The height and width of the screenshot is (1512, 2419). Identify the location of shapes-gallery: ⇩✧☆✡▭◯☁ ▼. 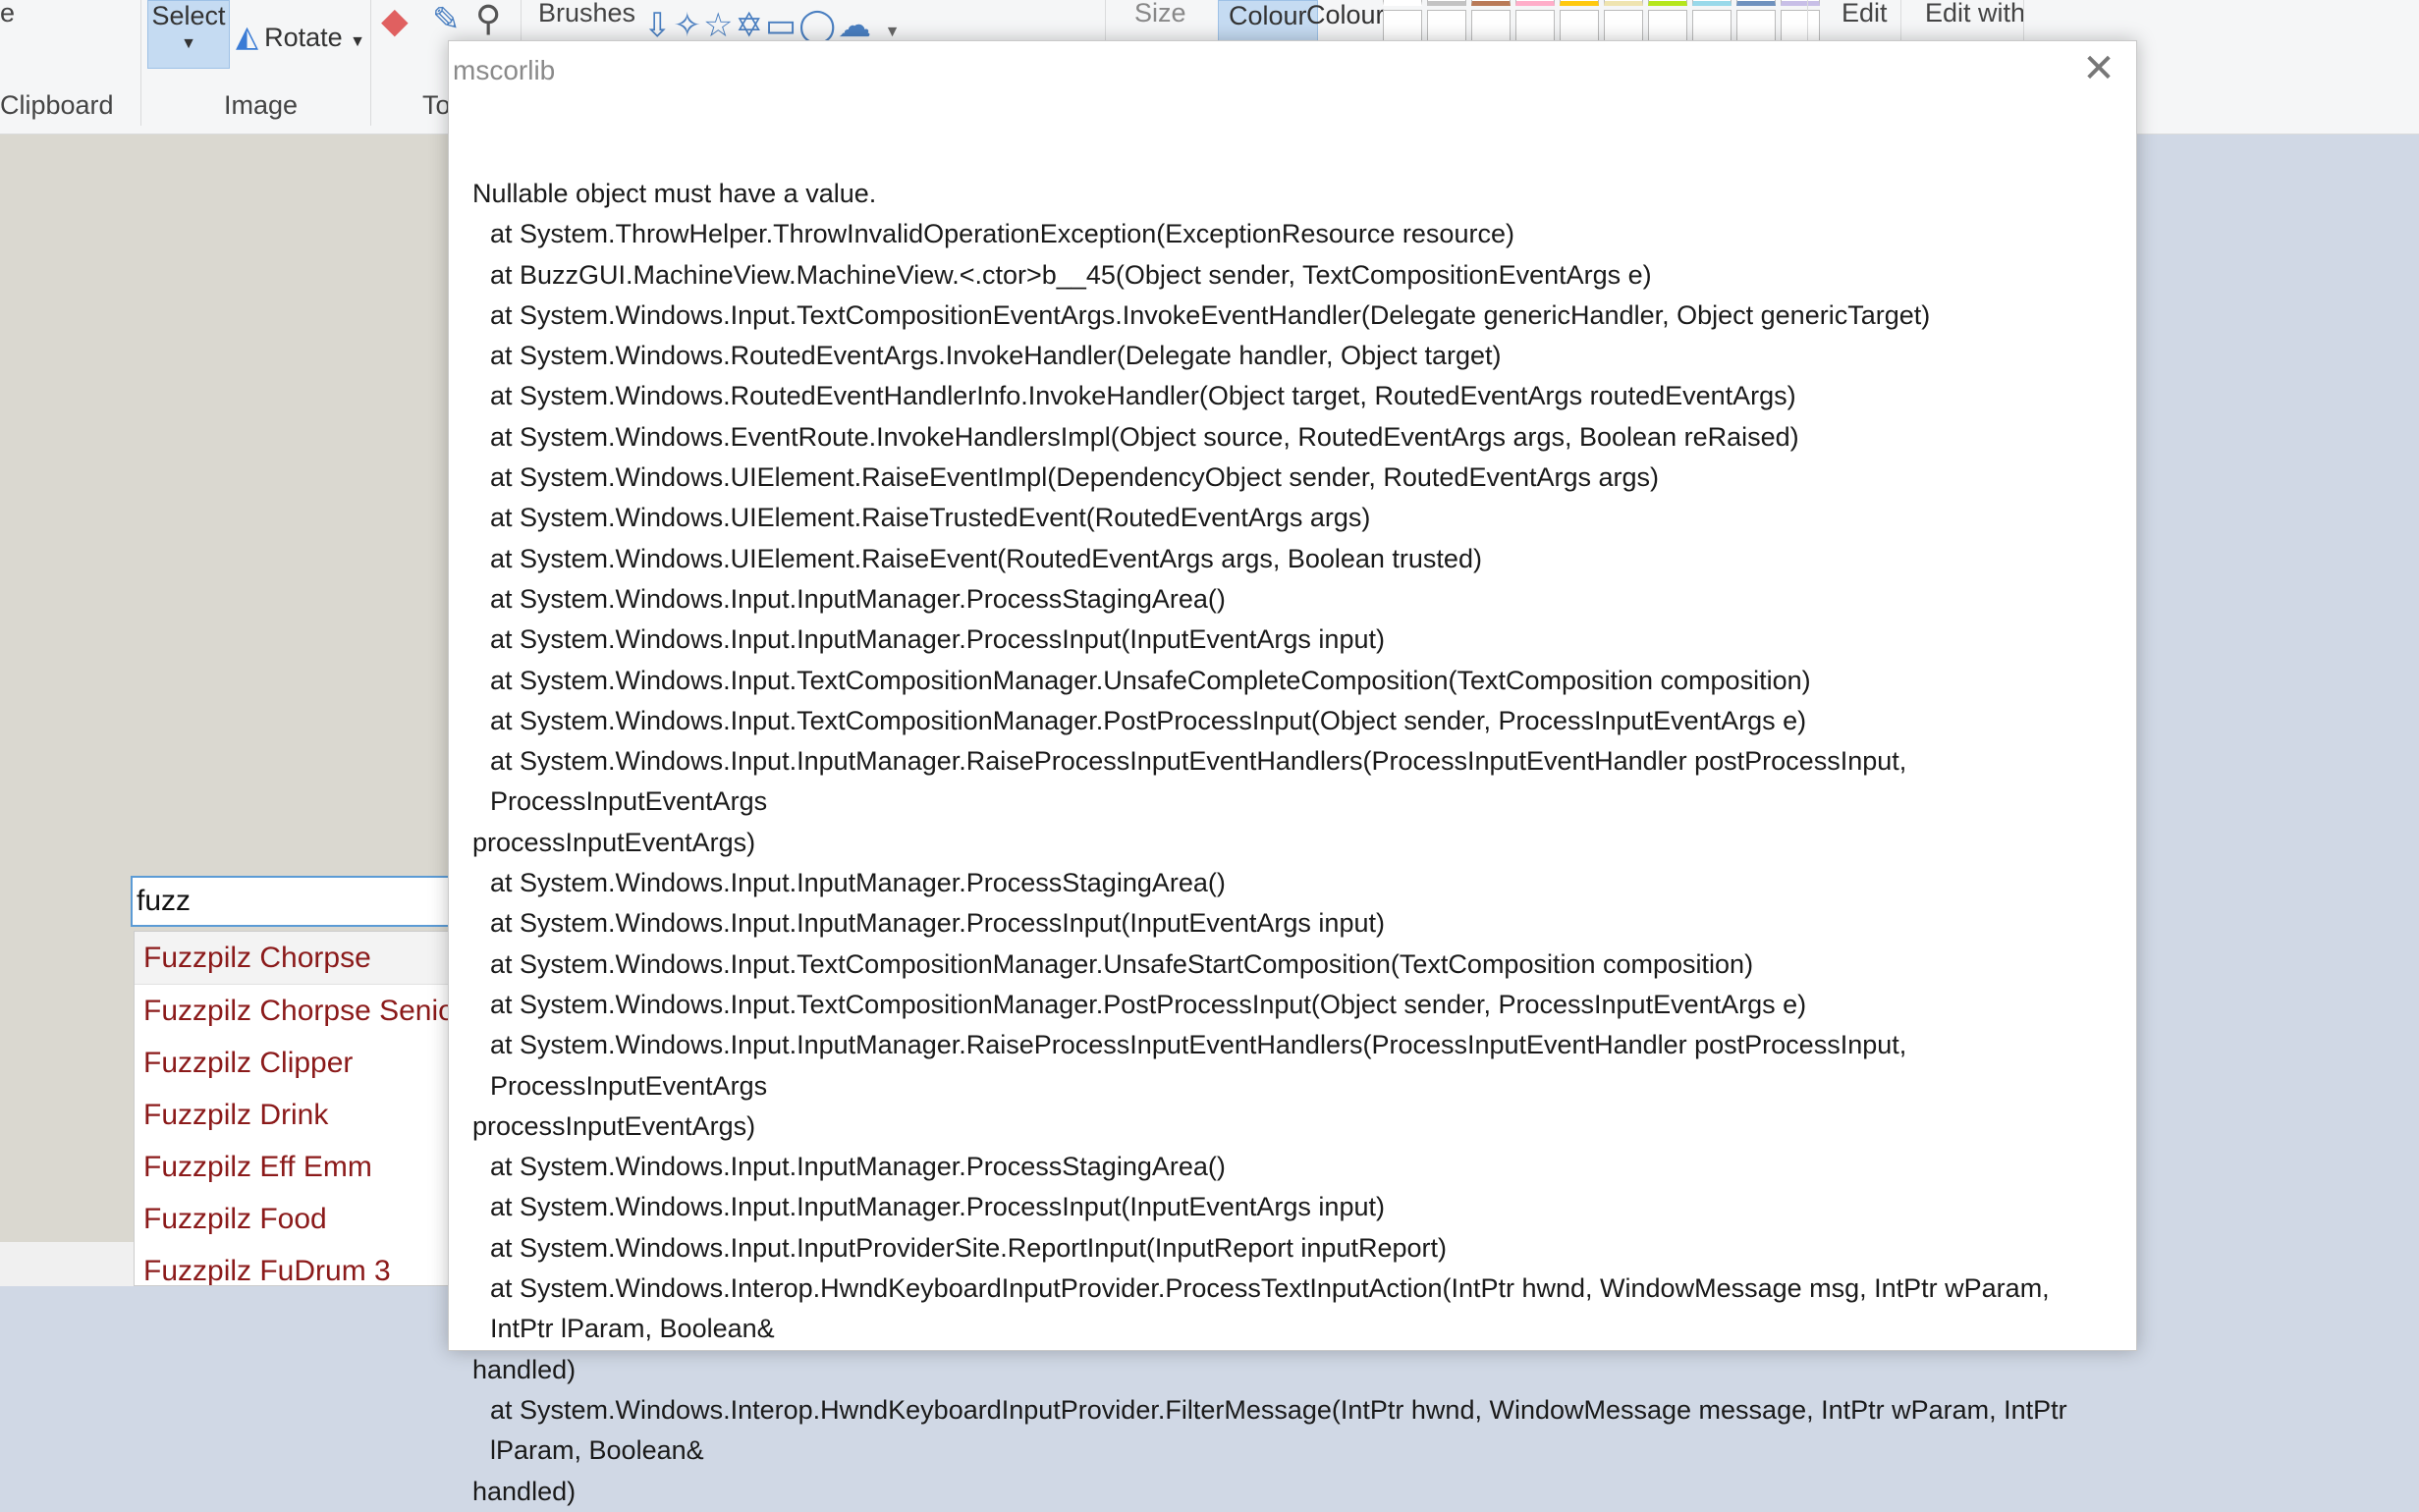
(772, 26).